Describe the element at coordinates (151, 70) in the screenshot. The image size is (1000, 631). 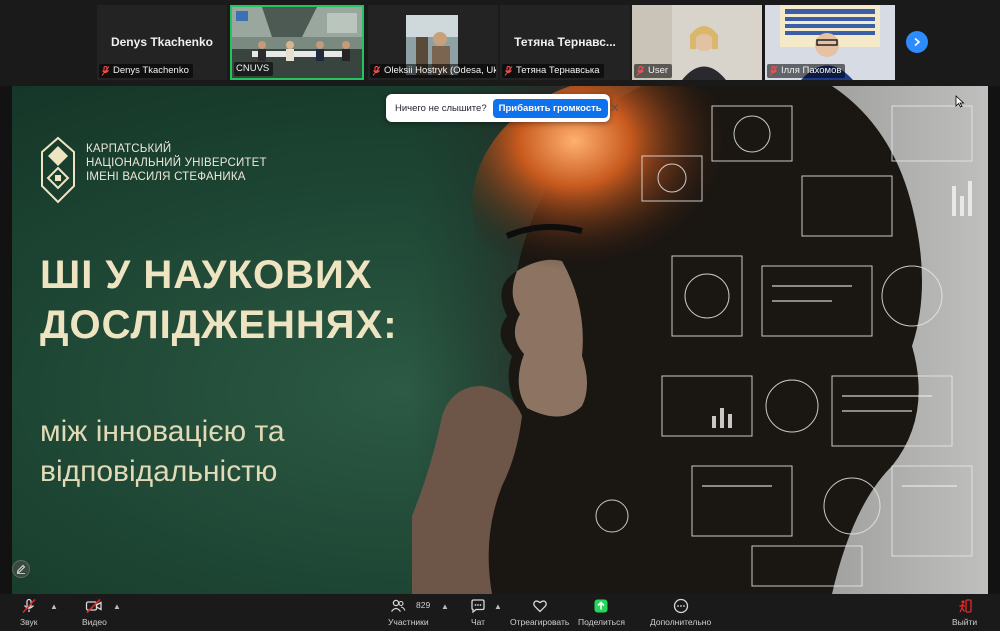
I see `participant-label-text: Denys Tkachenko` at that location.